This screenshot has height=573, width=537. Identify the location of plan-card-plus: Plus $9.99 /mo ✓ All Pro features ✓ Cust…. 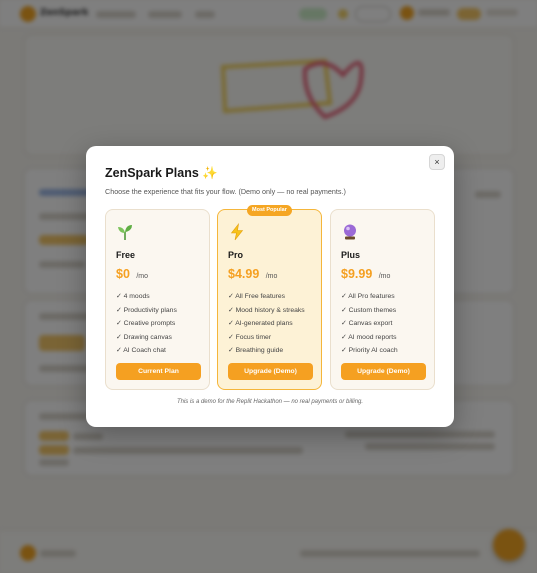
(382, 299).